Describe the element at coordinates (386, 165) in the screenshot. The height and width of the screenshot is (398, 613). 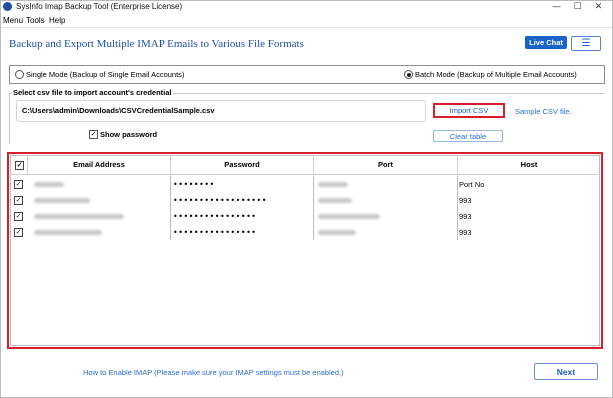
I see `column-header-port: Port` at that location.